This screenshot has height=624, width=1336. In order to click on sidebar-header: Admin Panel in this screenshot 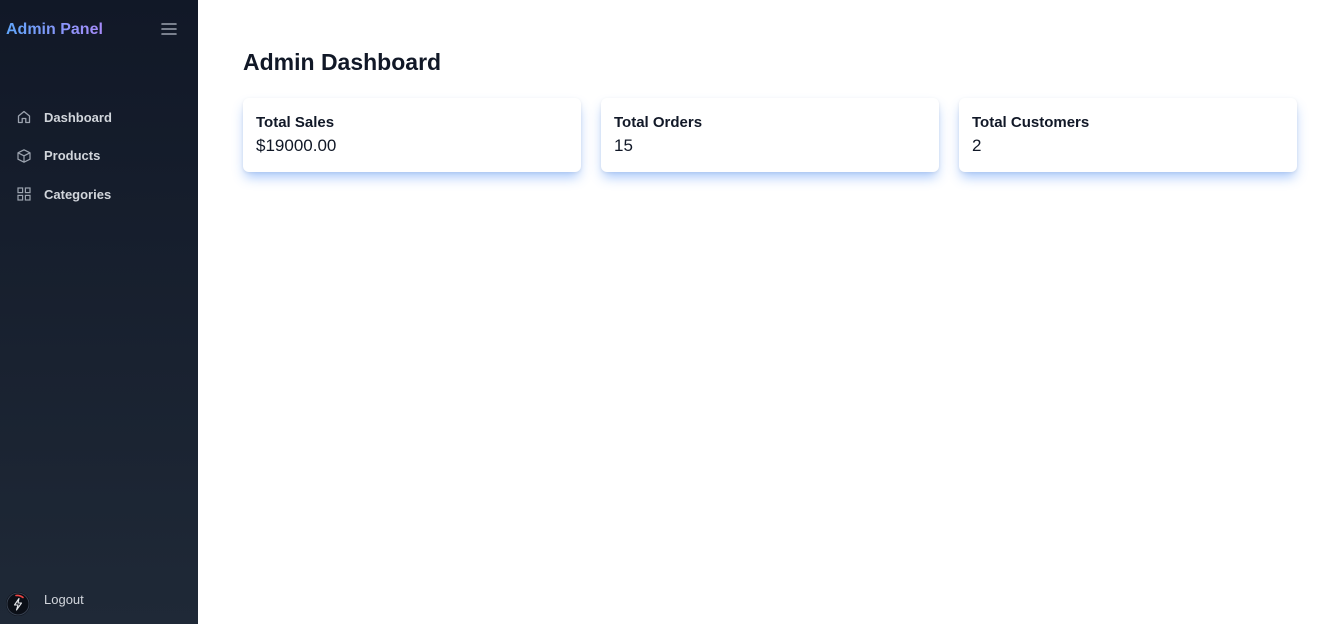, I will do `click(99, 29)`.